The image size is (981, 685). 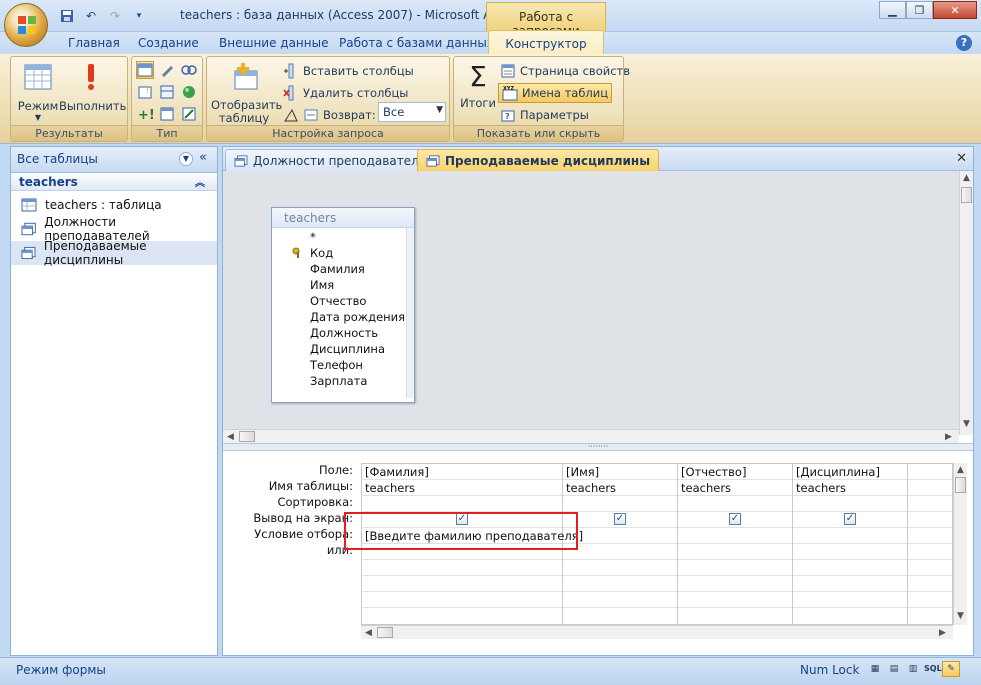 What do you see at coordinates (93, 87) in the screenshot?
I see `run-button: Выполнить` at bounding box center [93, 87].